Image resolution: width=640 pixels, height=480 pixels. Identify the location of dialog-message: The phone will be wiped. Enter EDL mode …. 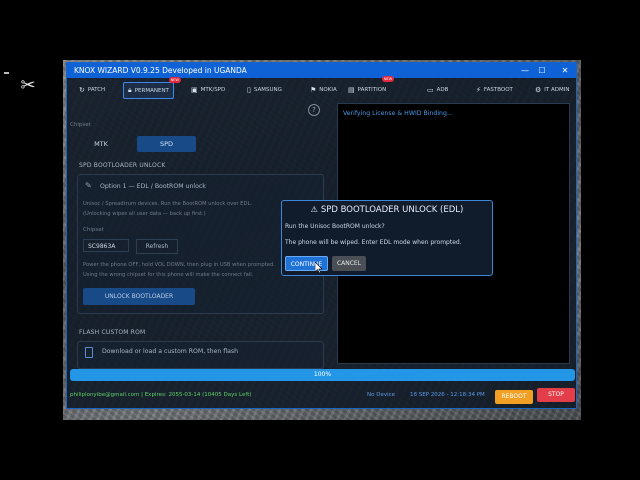
(373, 242).